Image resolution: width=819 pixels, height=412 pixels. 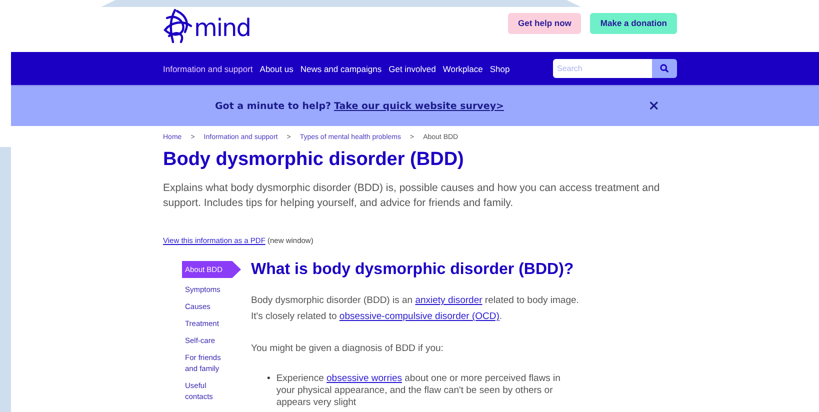 What do you see at coordinates (208, 69) in the screenshot?
I see `nav-link: Information and support` at bounding box center [208, 69].